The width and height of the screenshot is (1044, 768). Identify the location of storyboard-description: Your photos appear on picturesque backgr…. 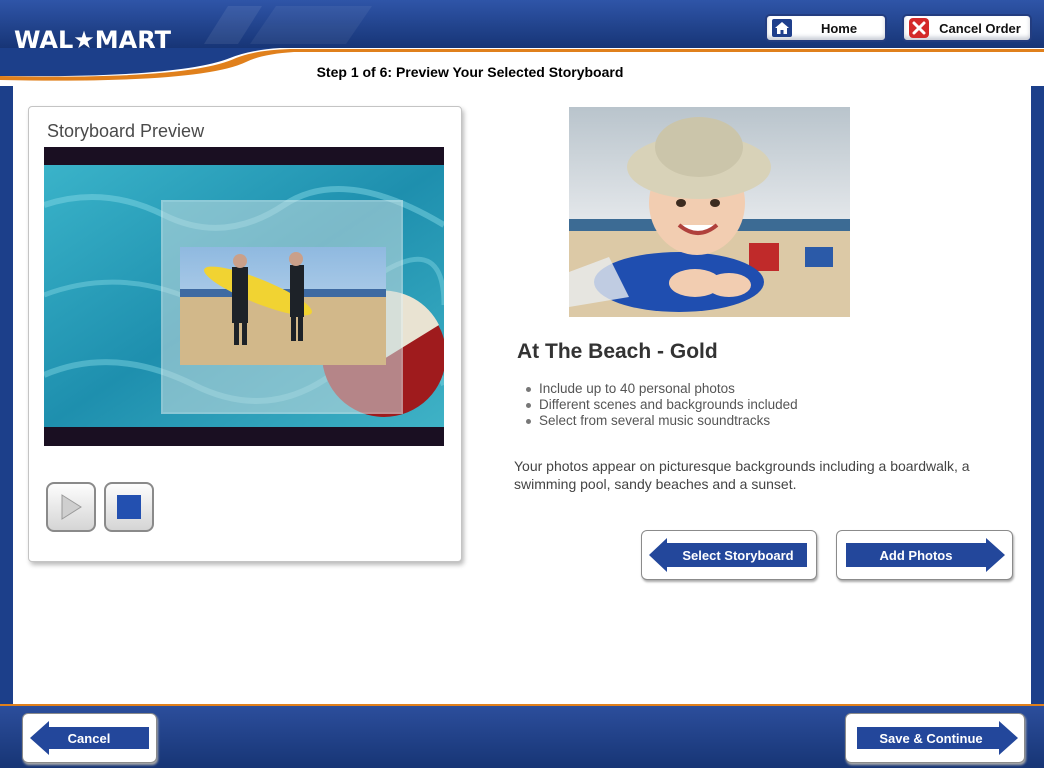
(742, 475).